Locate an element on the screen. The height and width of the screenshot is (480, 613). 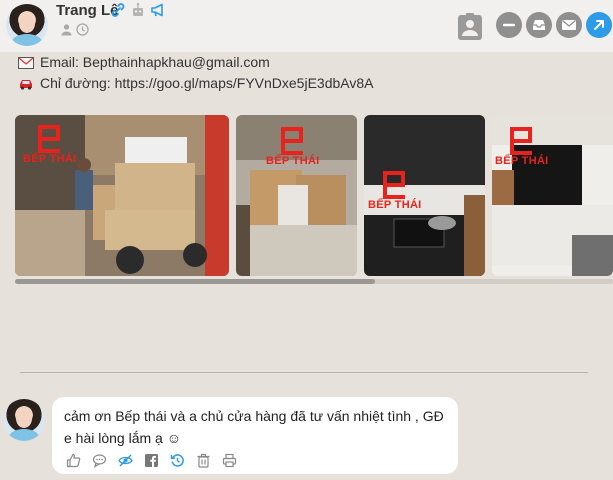
link-icon is located at coordinates (118, 10).